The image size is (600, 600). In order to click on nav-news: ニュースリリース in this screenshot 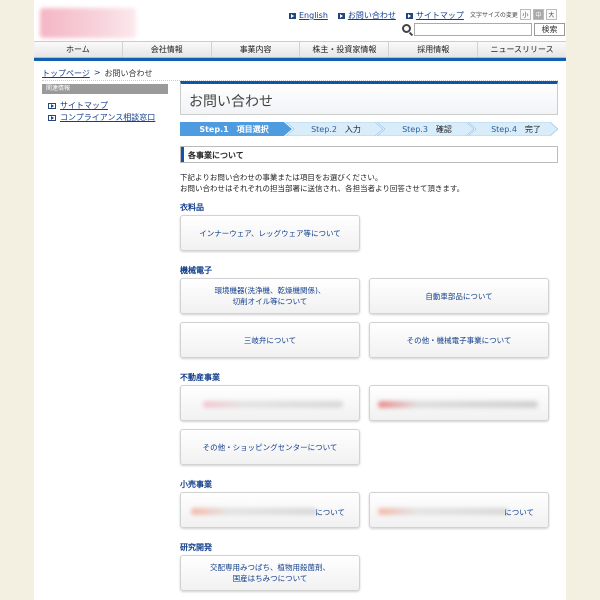, I will do `click(522, 49)`.